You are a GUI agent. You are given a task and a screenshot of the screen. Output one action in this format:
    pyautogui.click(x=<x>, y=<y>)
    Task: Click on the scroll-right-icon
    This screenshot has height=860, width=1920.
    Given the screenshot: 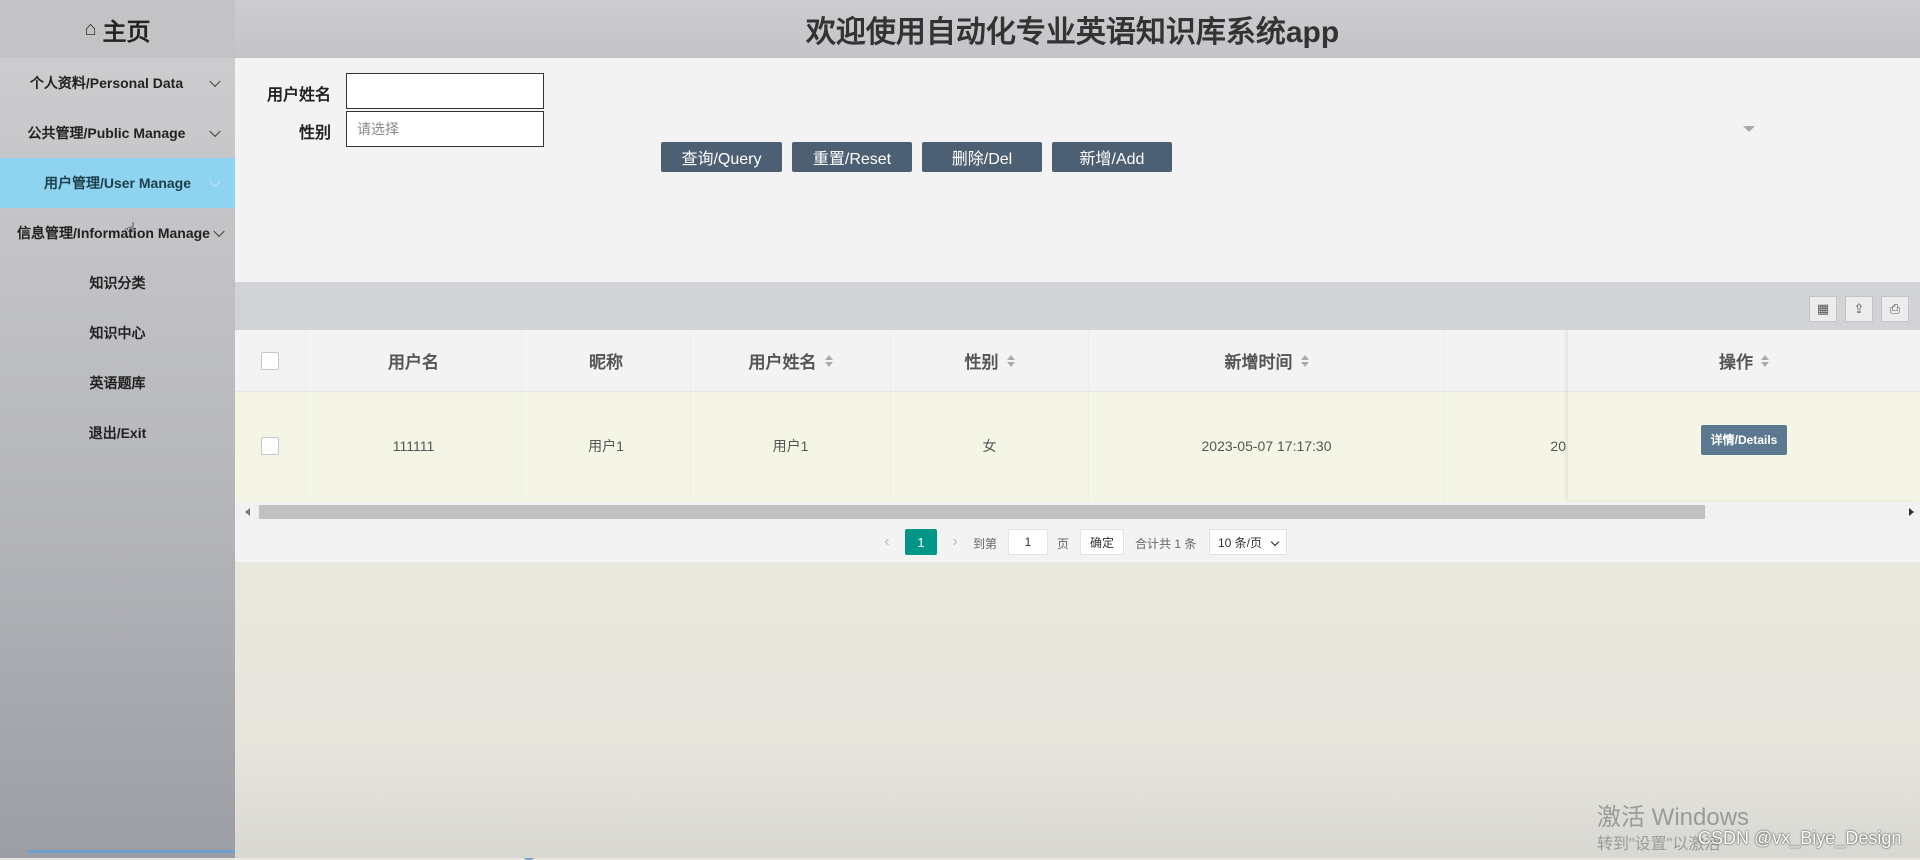 What is the action you would take?
    pyautogui.click(x=1911, y=512)
    